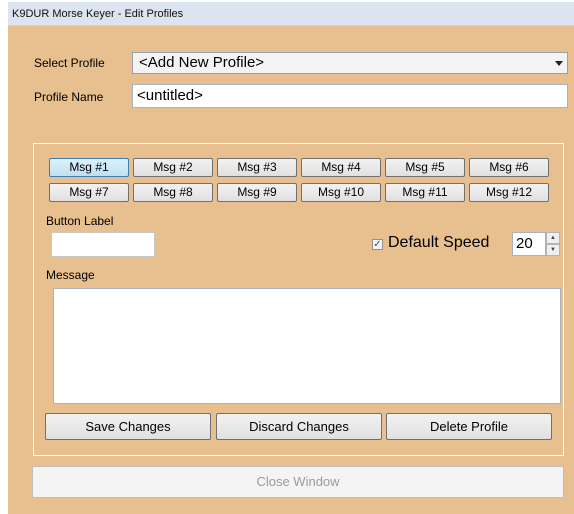 This screenshot has width=574, height=514. What do you see at coordinates (103, 244) in the screenshot?
I see `button-label-input` at bounding box center [103, 244].